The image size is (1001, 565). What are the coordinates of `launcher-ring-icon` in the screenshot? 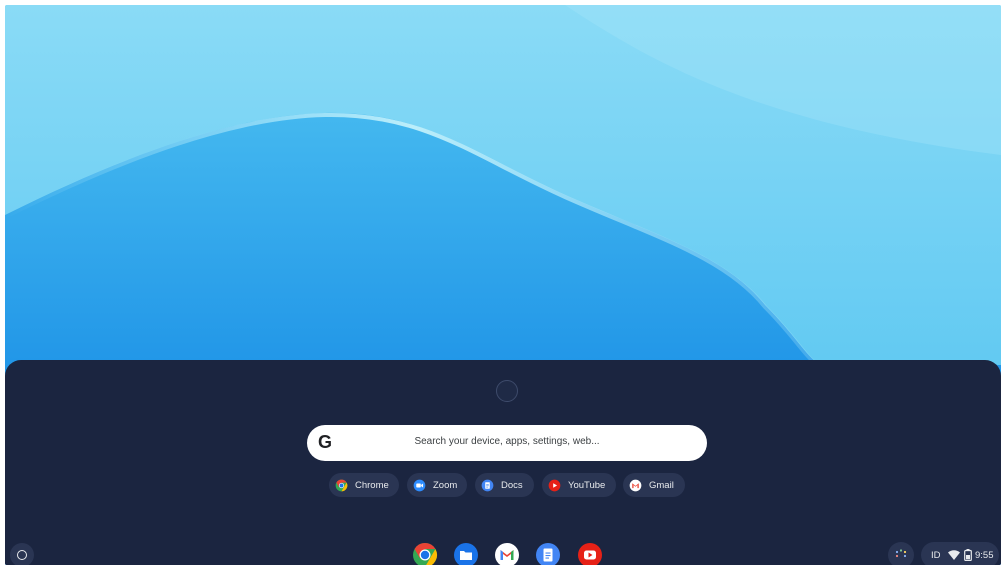 It's located at (22, 555).